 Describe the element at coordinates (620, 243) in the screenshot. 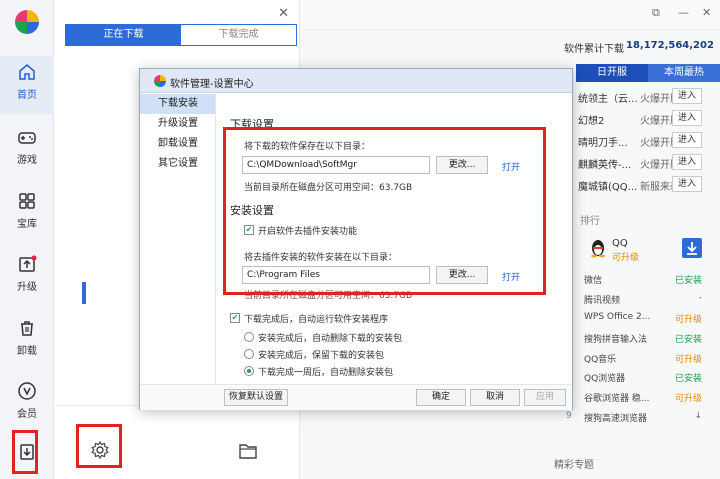

I see `qq-app-name: QQ` at that location.